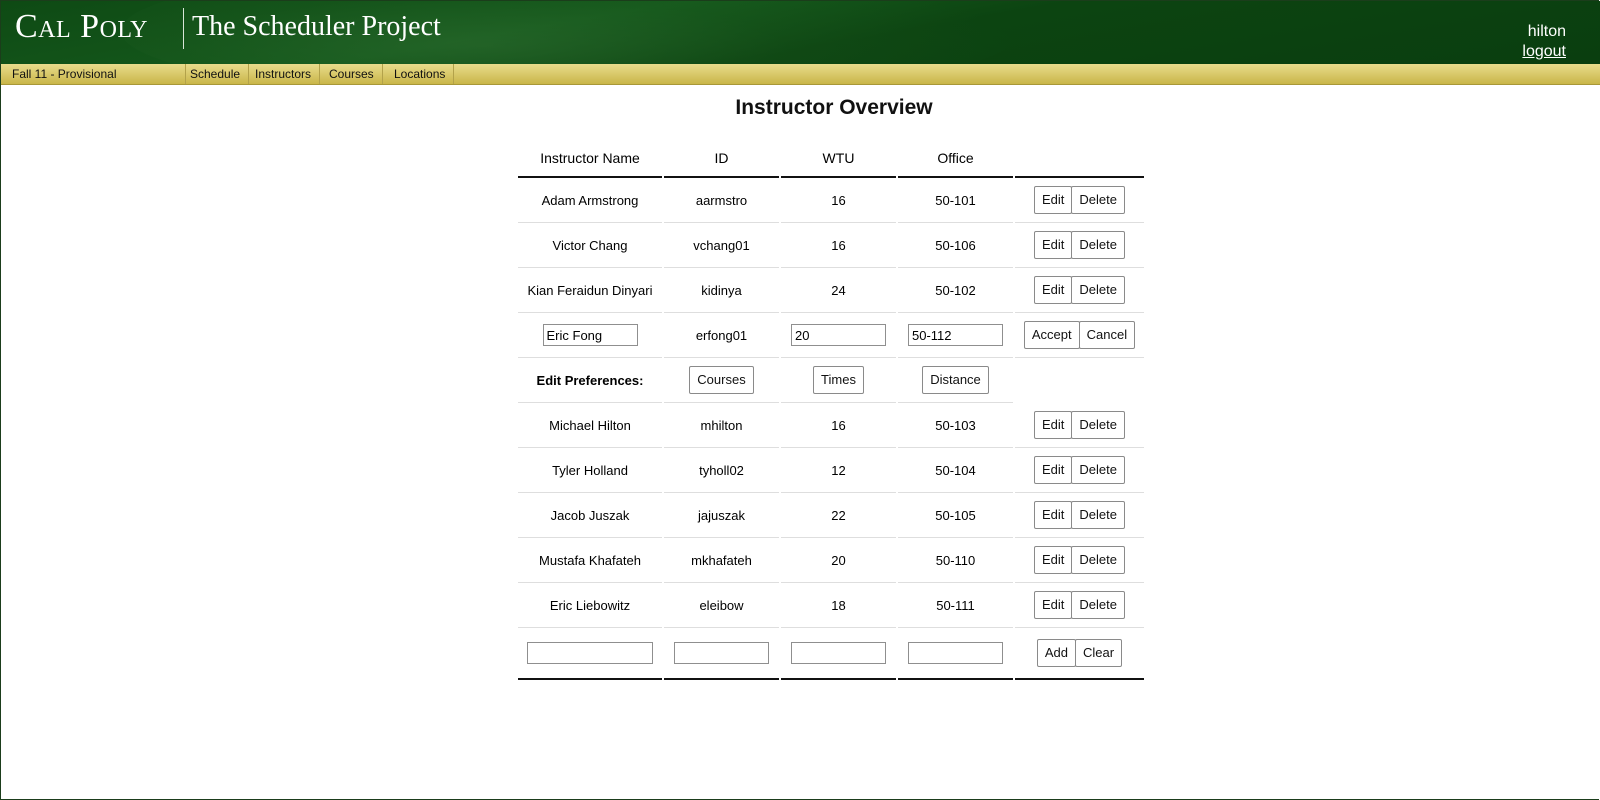  I want to click on page-title: Instructor Overview, so click(834, 107).